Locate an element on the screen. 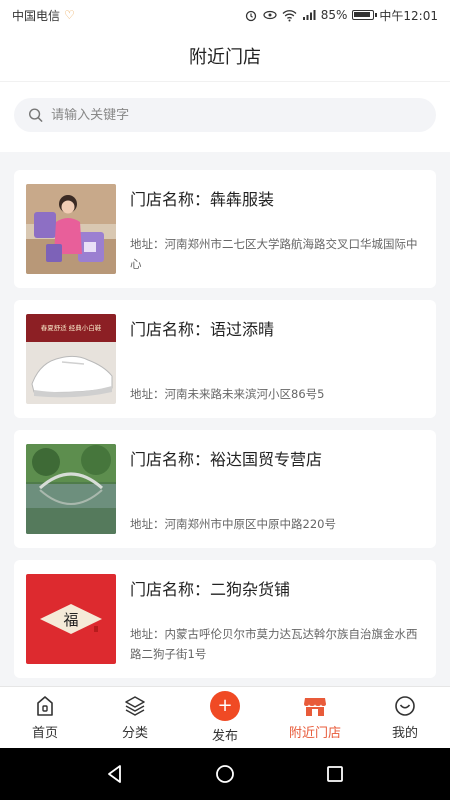 This screenshot has height=800, width=450. tab-home: 首页 is located at coordinates (45, 717).